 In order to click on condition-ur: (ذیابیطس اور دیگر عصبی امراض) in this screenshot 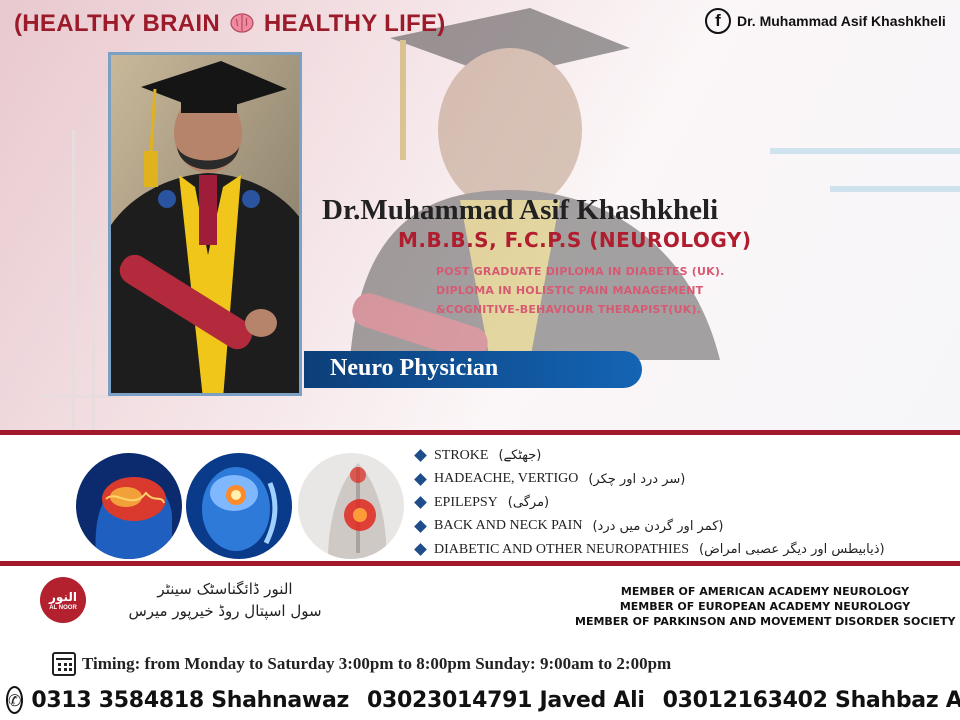, I will do `click(792, 550)`.